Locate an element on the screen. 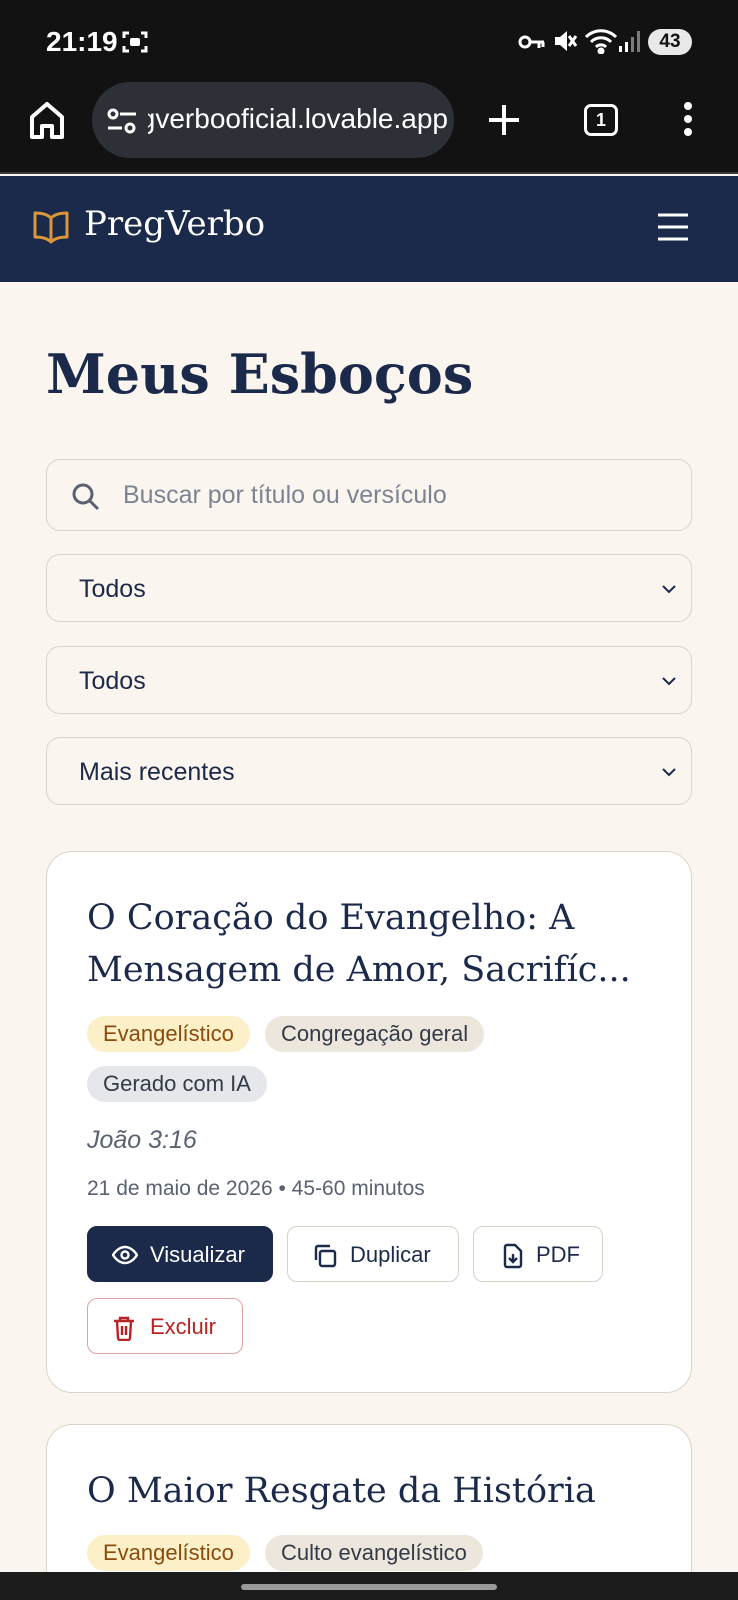  duplicate-button: Duplicar is located at coordinates (373, 1254).